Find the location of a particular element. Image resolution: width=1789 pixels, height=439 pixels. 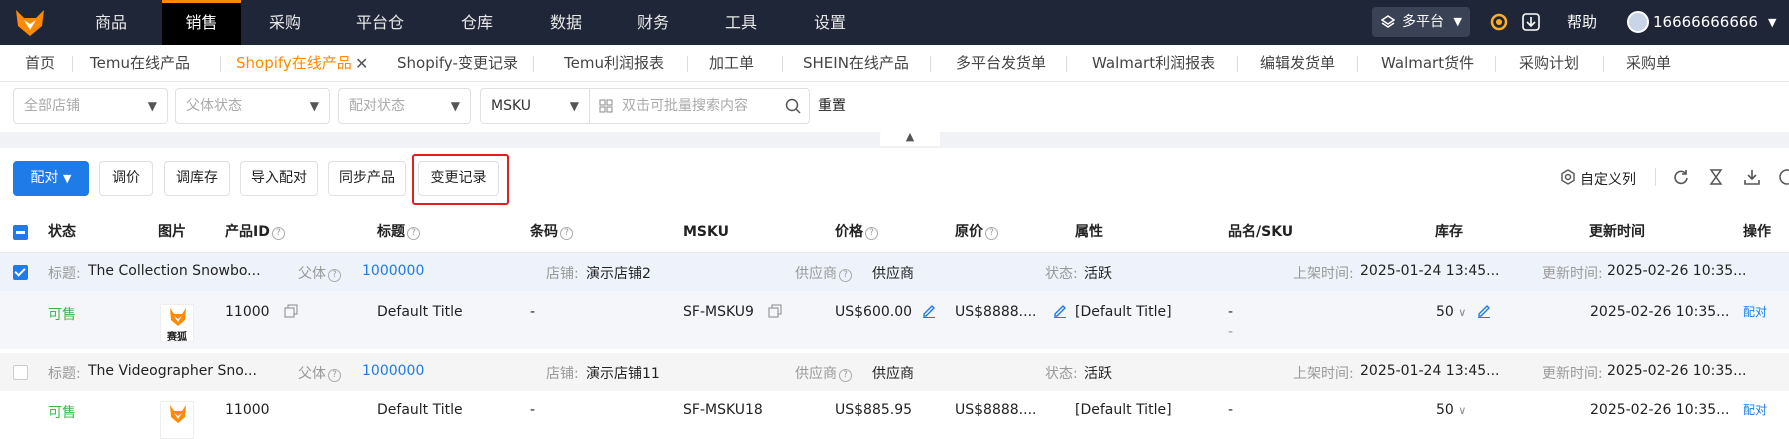

col-product-id-label: 产品ID is located at coordinates (247, 232).